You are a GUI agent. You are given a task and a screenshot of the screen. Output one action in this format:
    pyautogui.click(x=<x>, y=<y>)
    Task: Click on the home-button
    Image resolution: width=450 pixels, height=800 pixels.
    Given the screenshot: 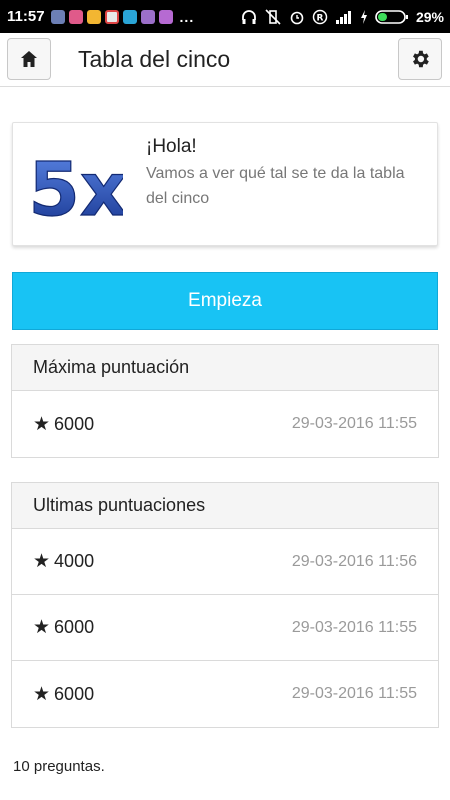 What is the action you would take?
    pyautogui.click(x=29, y=59)
    